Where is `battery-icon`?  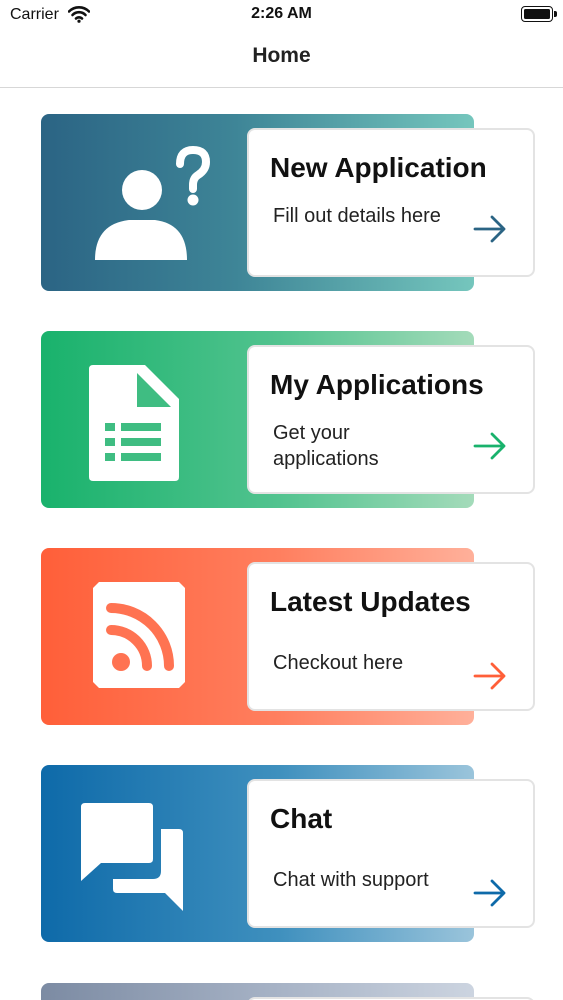 battery-icon is located at coordinates (539, 14).